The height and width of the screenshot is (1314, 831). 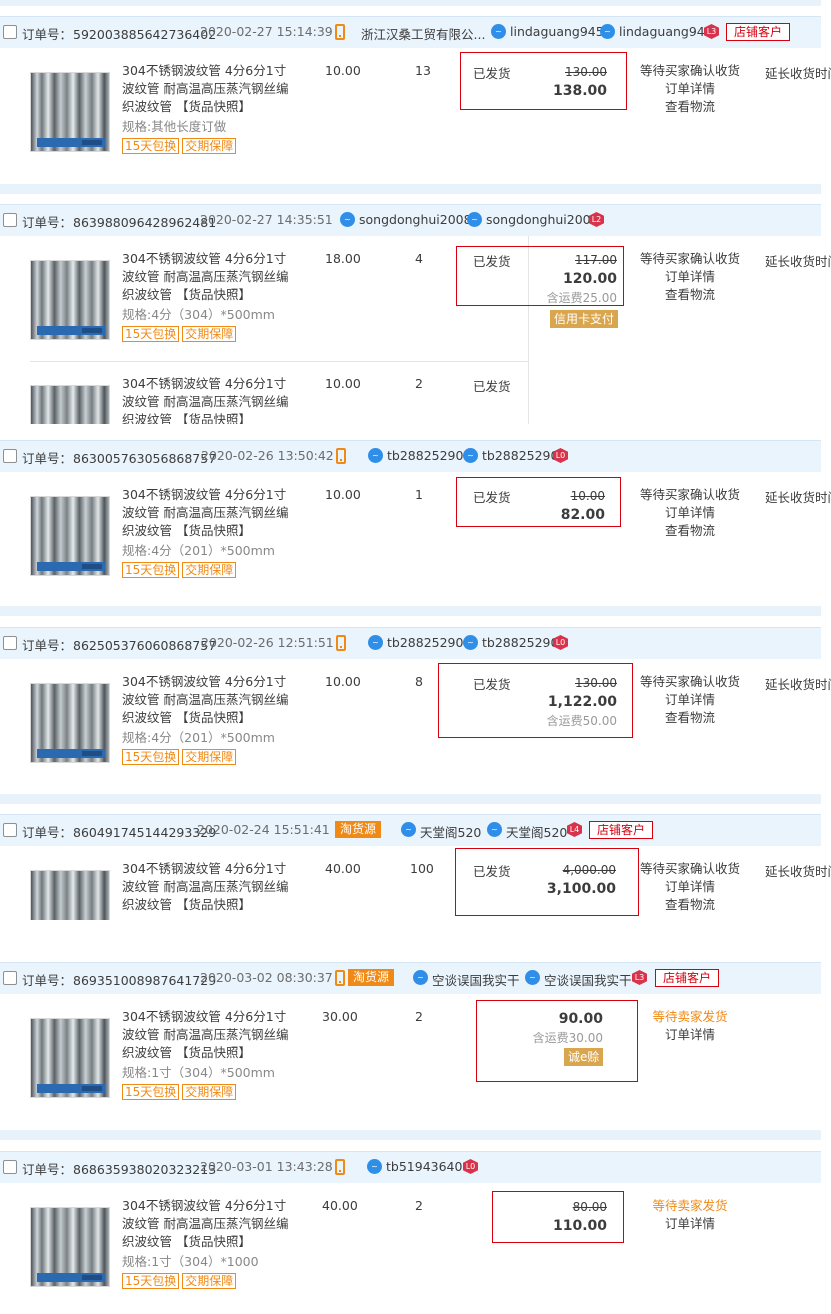 What do you see at coordinates (415, 219) in the screenshot?
I see `seller-nickname: songdonghui2008` at bounding box center [415, 219].